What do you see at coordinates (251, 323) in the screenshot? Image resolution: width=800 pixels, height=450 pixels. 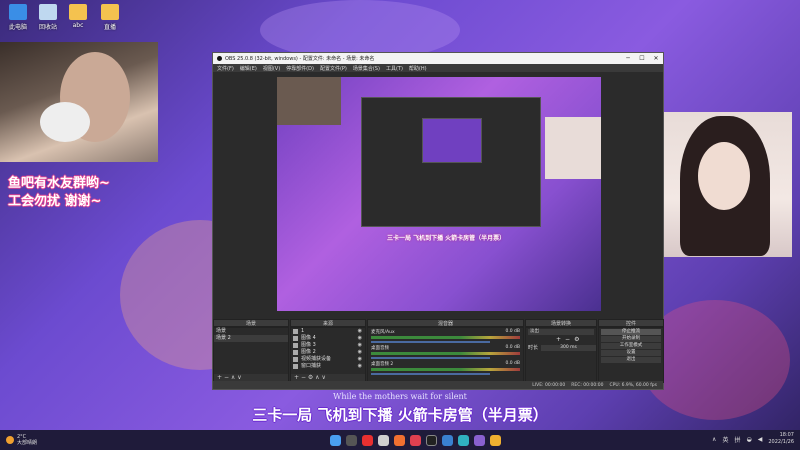 I see `scenes-dock-header: 场景` at bounding box center [251, 323].